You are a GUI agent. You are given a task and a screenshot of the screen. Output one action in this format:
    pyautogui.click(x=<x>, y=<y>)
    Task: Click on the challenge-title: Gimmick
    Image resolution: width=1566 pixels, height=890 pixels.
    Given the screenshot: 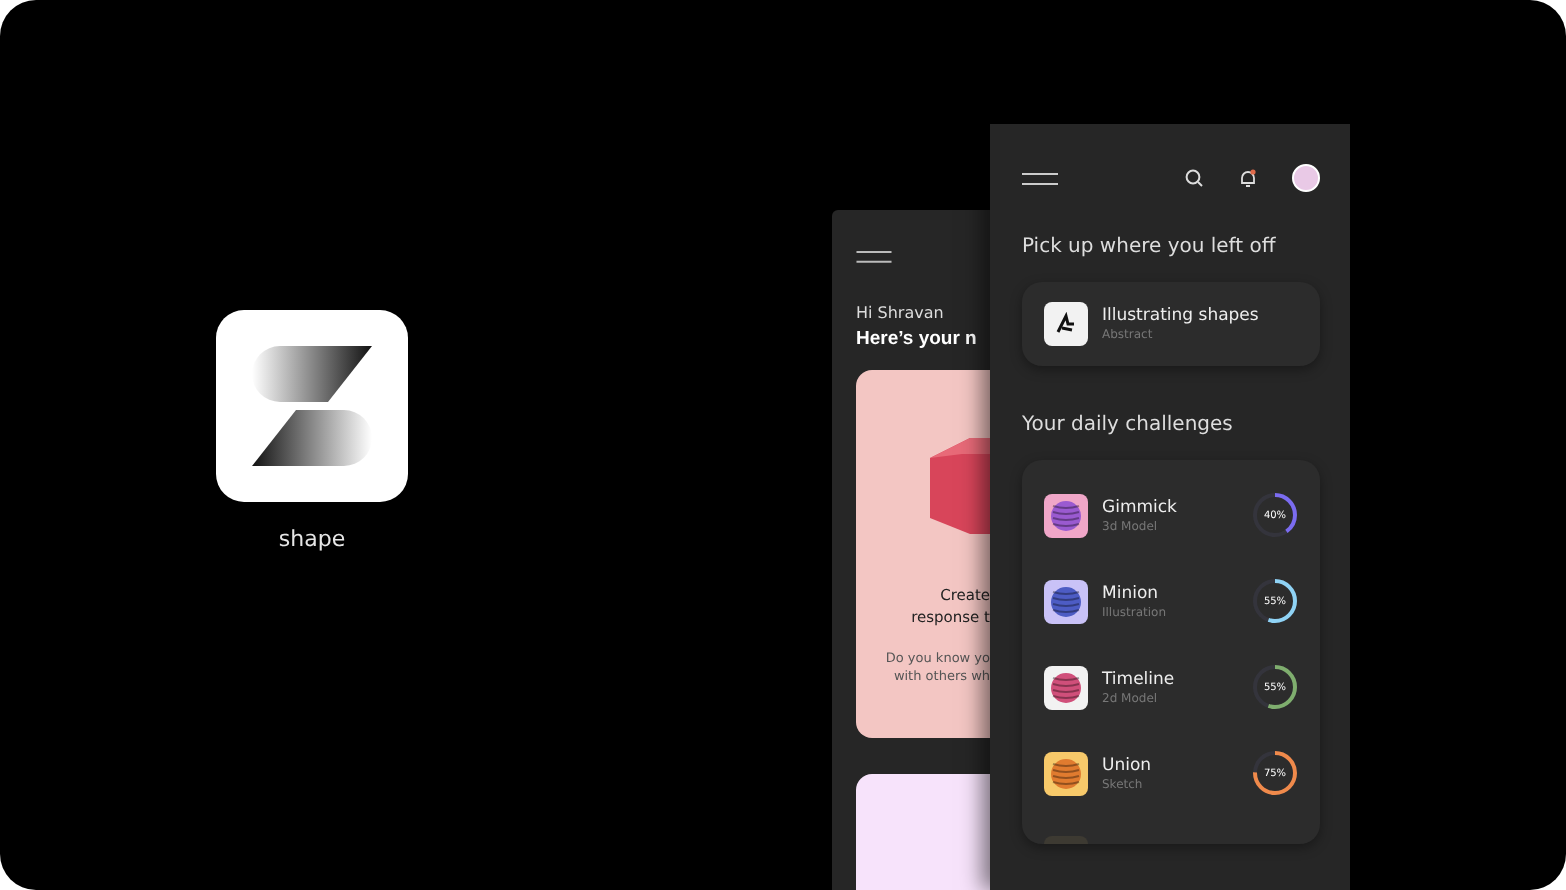 What is the action you would take?
    pyautogui.click(x=1140, y=507)
    